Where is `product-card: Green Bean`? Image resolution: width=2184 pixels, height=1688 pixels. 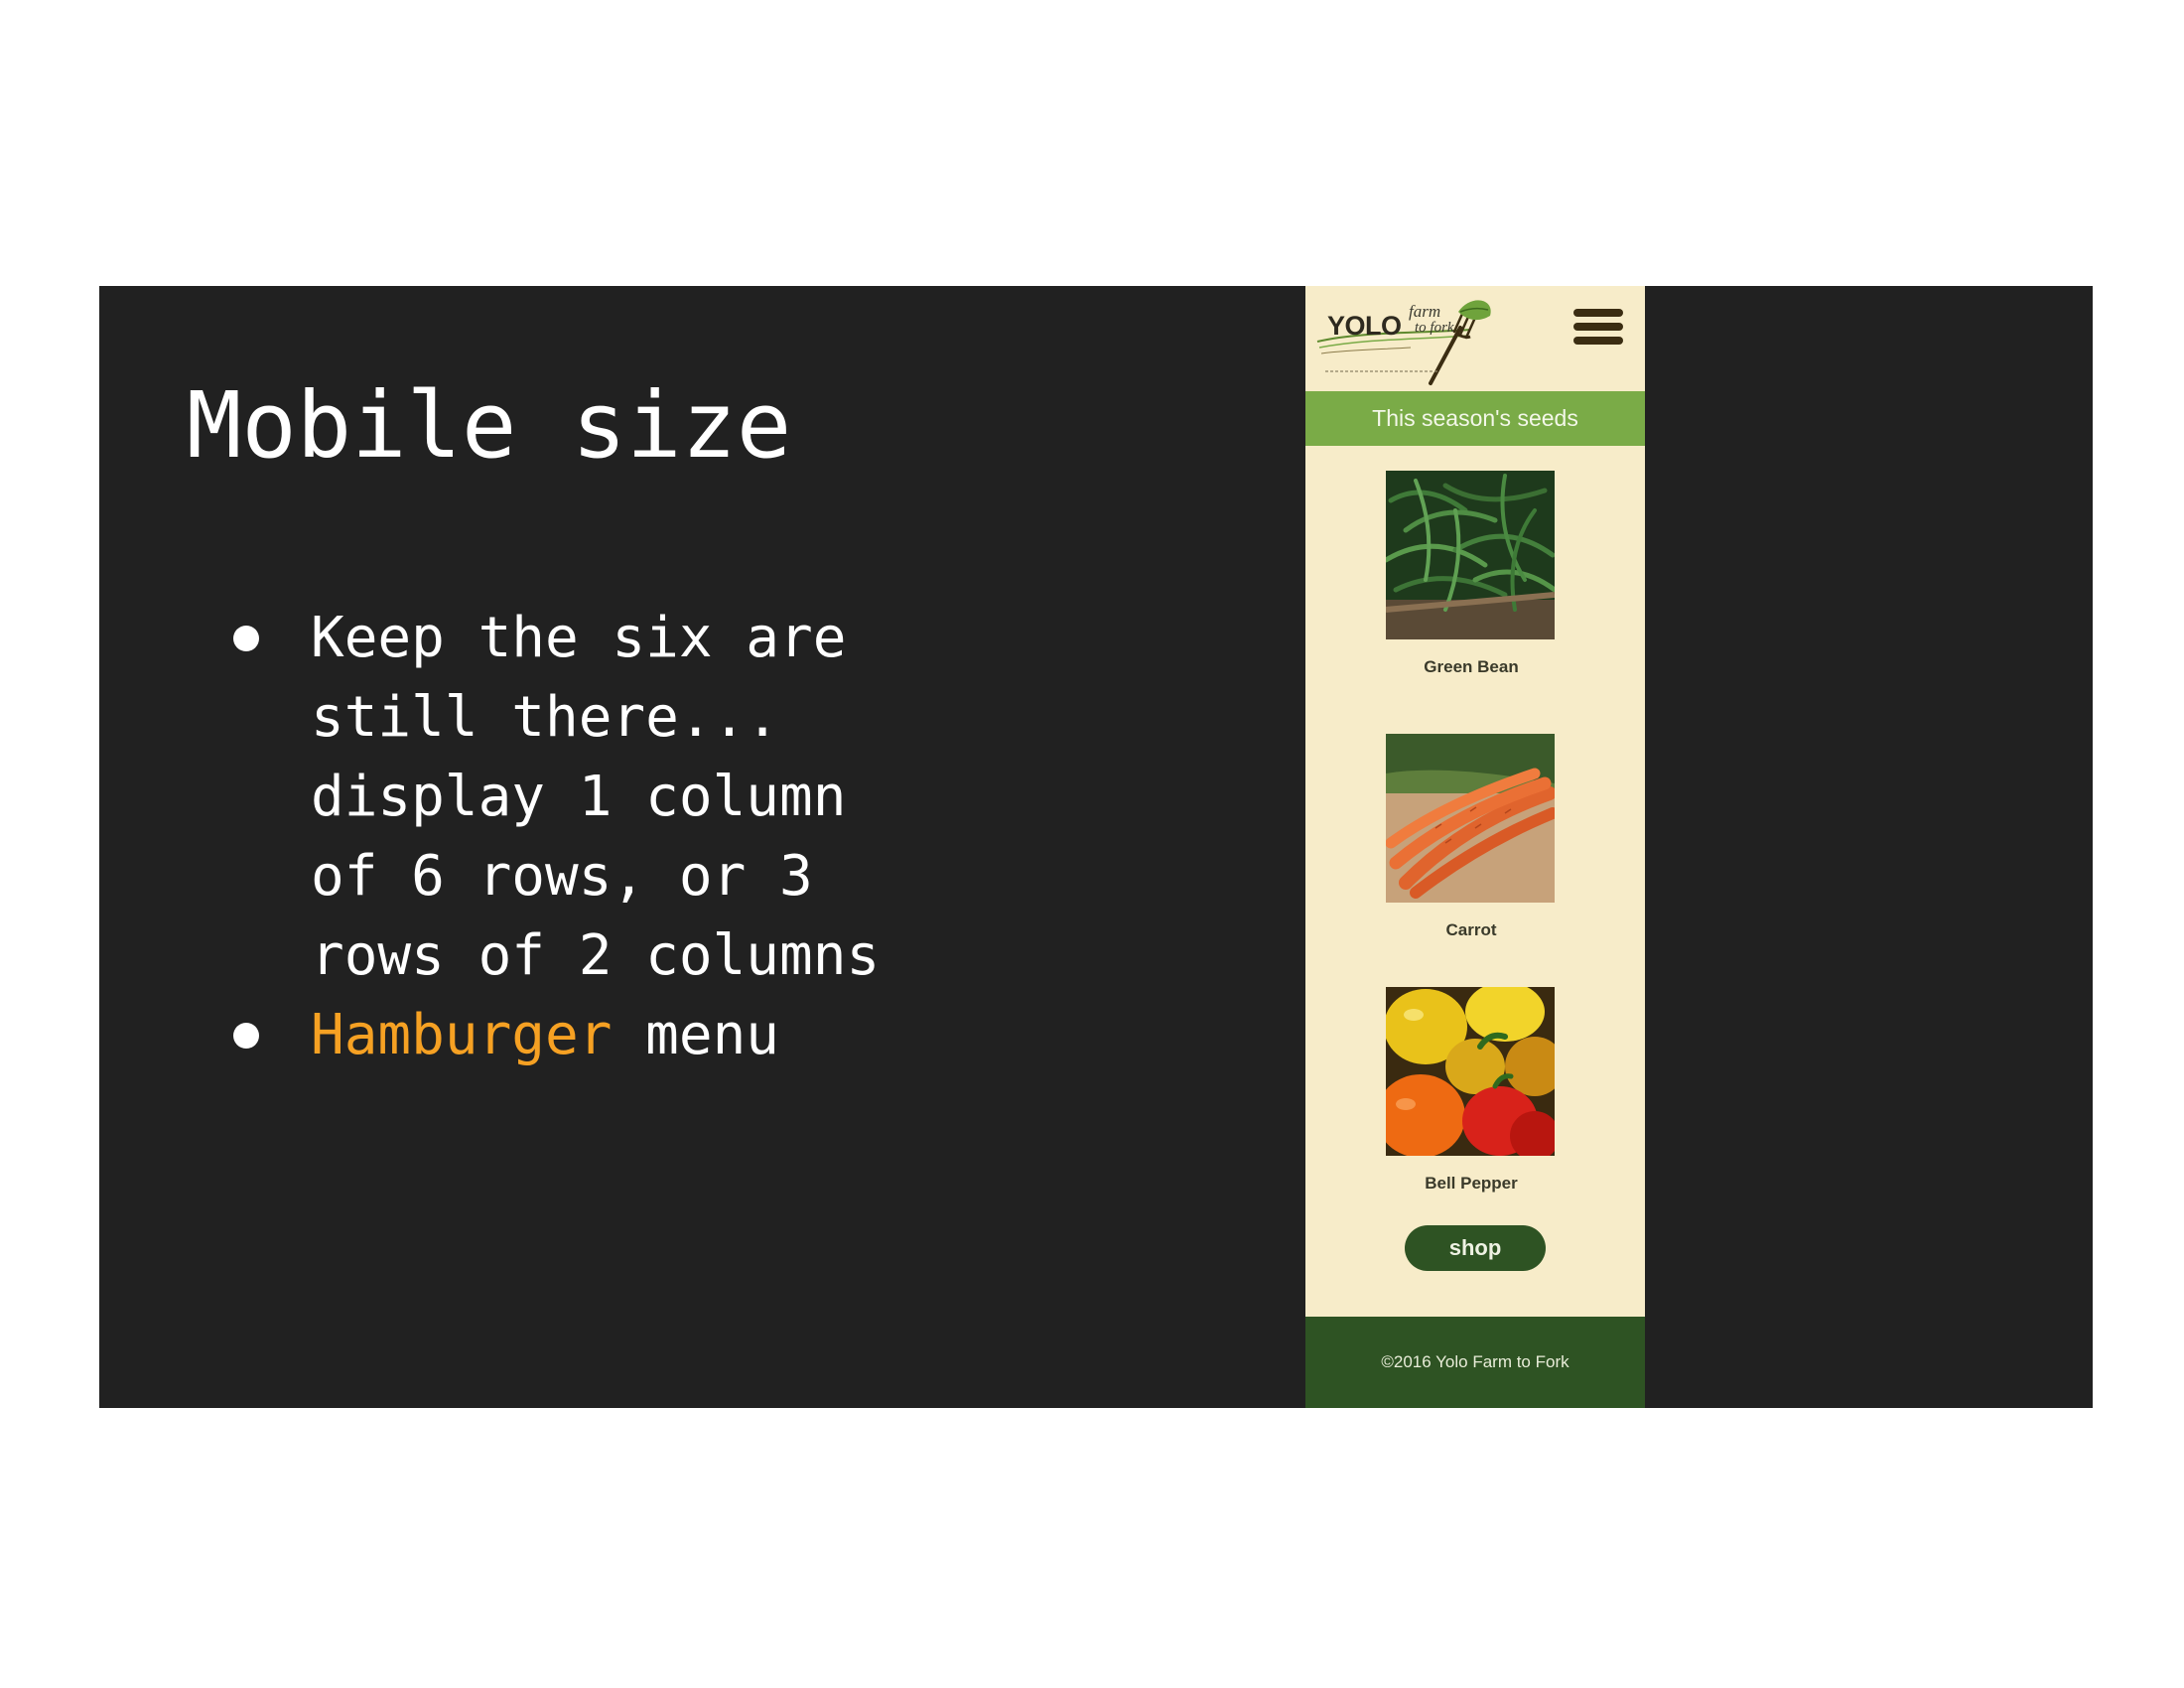 product-card: Green Bean is located at coordinates (1475, 580).